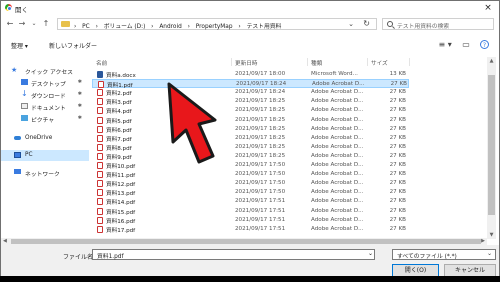  Describe the element at coordinates (101, 63) in the screenshot. I see `column-header-name: 名前` at that location.